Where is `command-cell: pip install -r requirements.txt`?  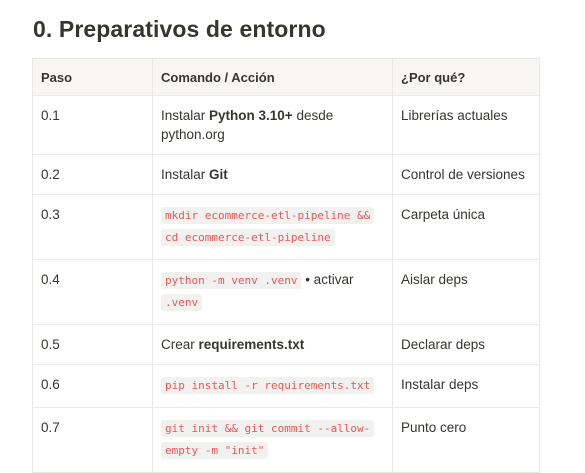
command-cell: pip install -r requirements.txt is located at coordinates (272, 386).